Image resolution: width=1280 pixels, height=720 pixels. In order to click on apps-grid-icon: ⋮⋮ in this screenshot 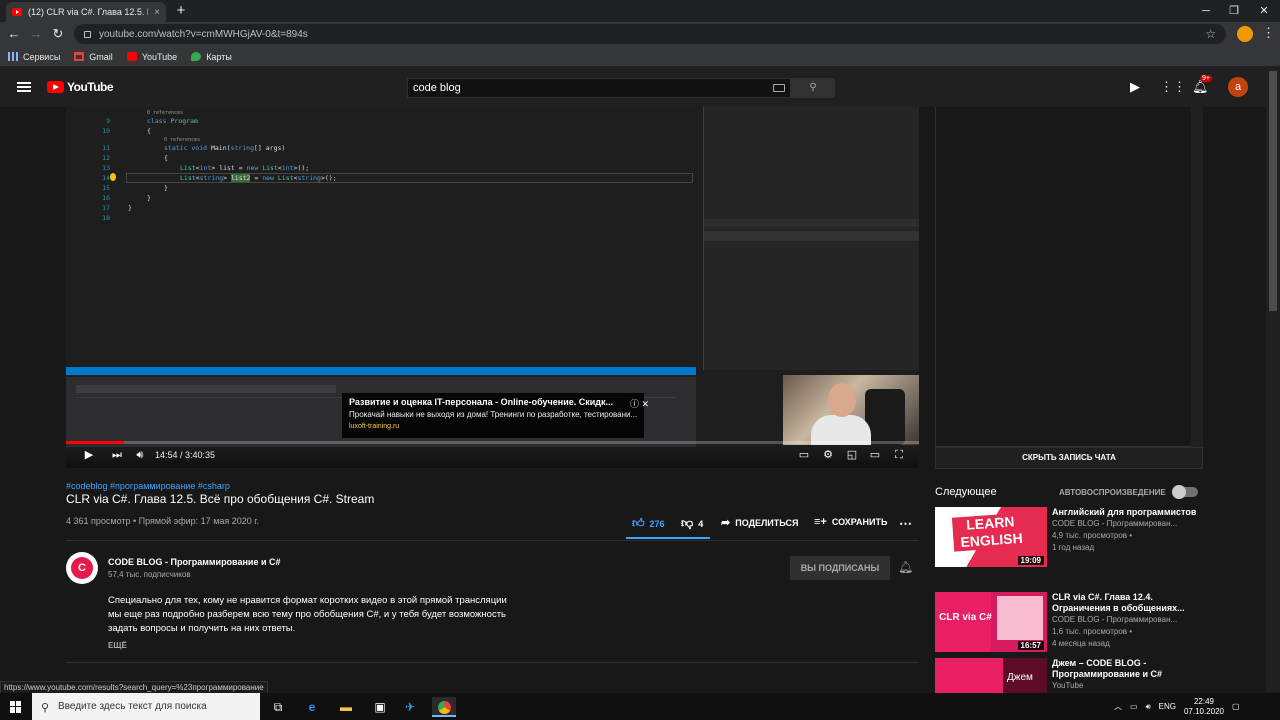, I will do `click(1173, 87)`.